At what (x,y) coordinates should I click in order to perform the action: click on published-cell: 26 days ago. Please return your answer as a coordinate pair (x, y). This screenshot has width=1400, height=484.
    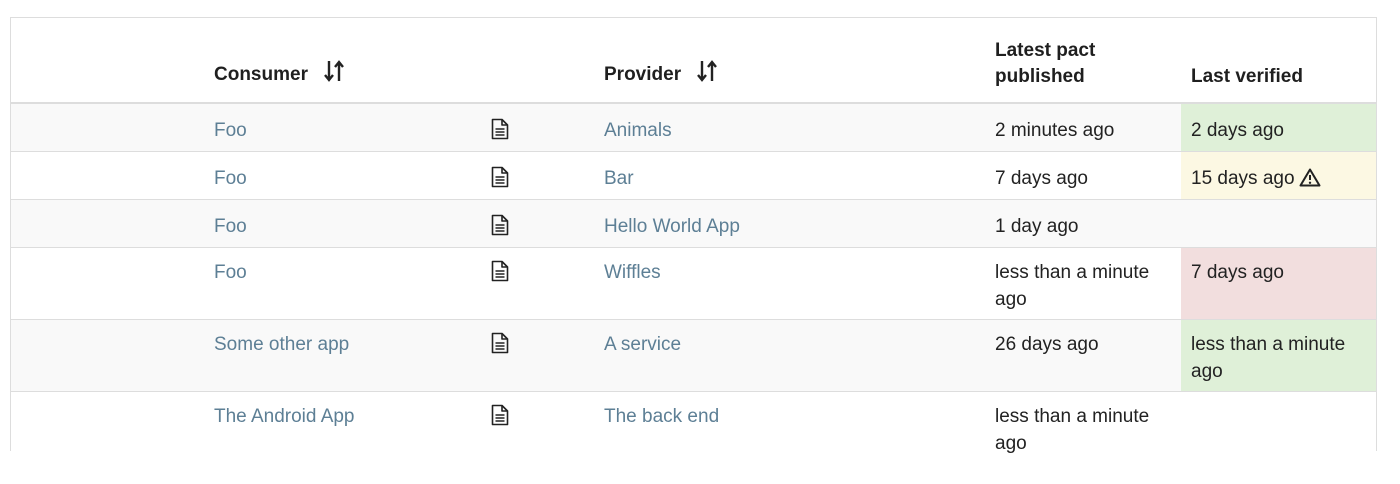
    Looking at the image, I should click on (1083, 355).